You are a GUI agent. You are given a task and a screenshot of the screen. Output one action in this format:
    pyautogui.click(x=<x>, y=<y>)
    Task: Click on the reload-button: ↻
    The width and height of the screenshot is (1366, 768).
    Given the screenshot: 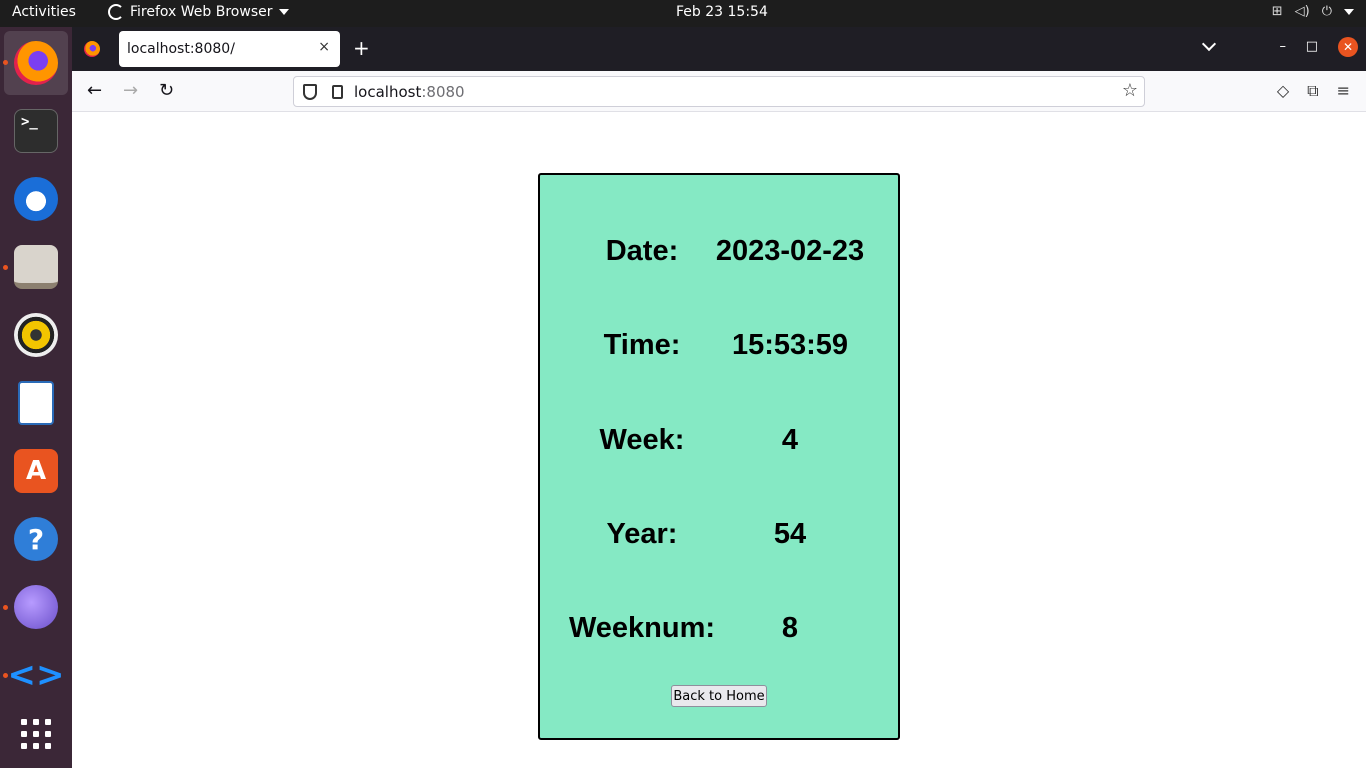 What is the action you would take?
    pyautogui.click(x=166, y=90)
    